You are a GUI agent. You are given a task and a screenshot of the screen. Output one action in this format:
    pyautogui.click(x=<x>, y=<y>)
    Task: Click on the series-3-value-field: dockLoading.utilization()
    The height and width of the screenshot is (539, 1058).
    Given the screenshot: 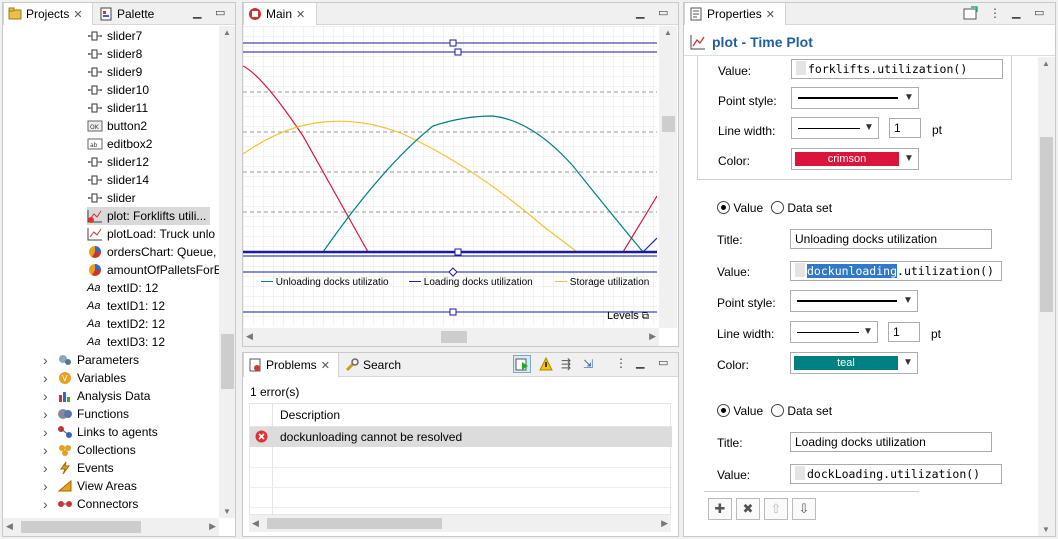 What is the action you would take?
    pyautogui.click(x=896, y=474)
    